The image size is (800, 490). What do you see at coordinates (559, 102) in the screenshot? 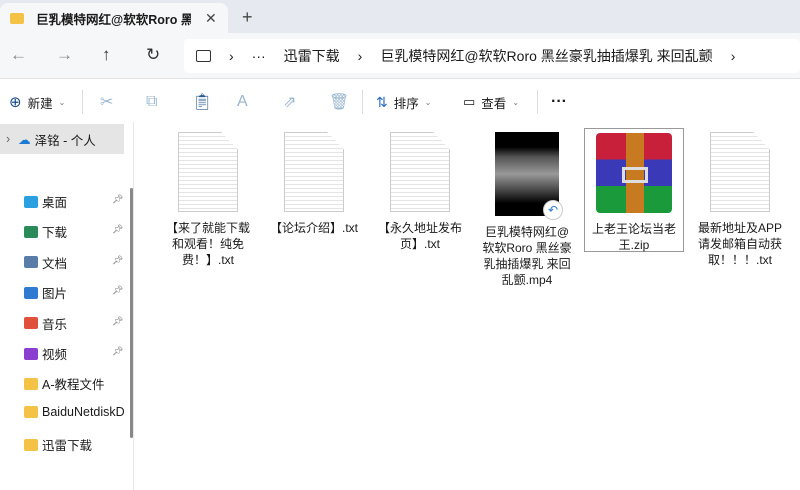
I see `more-options-button: ···` at bounding box center [559, 102].